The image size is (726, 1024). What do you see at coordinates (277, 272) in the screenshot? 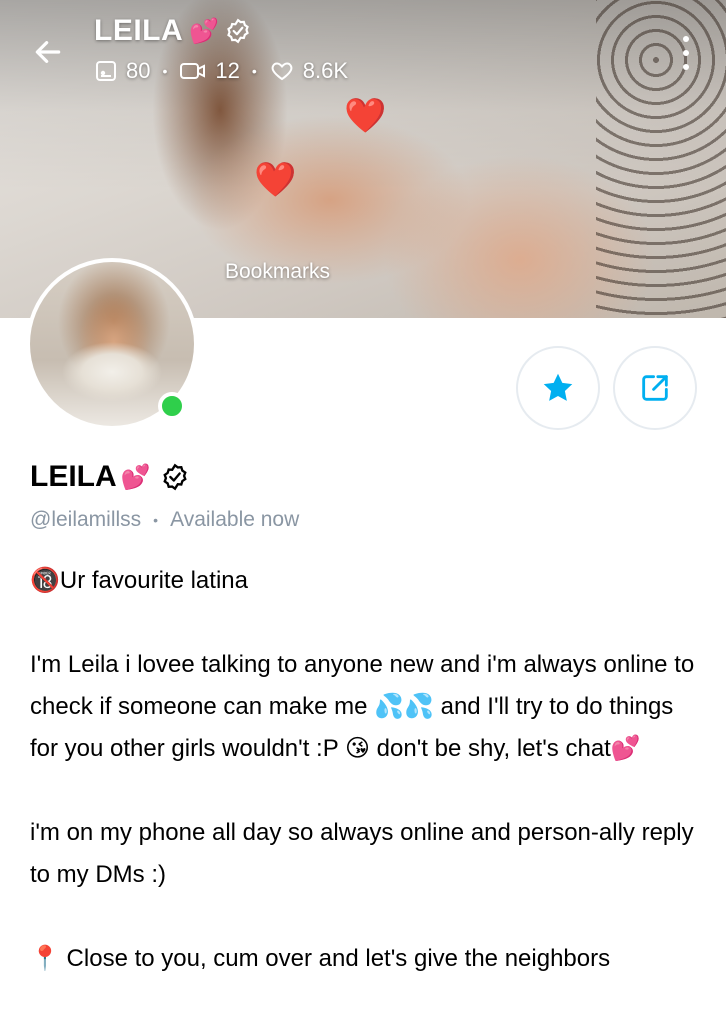
I see `bookmarks-label: Bookmarks` at bounding box center [277, 272].